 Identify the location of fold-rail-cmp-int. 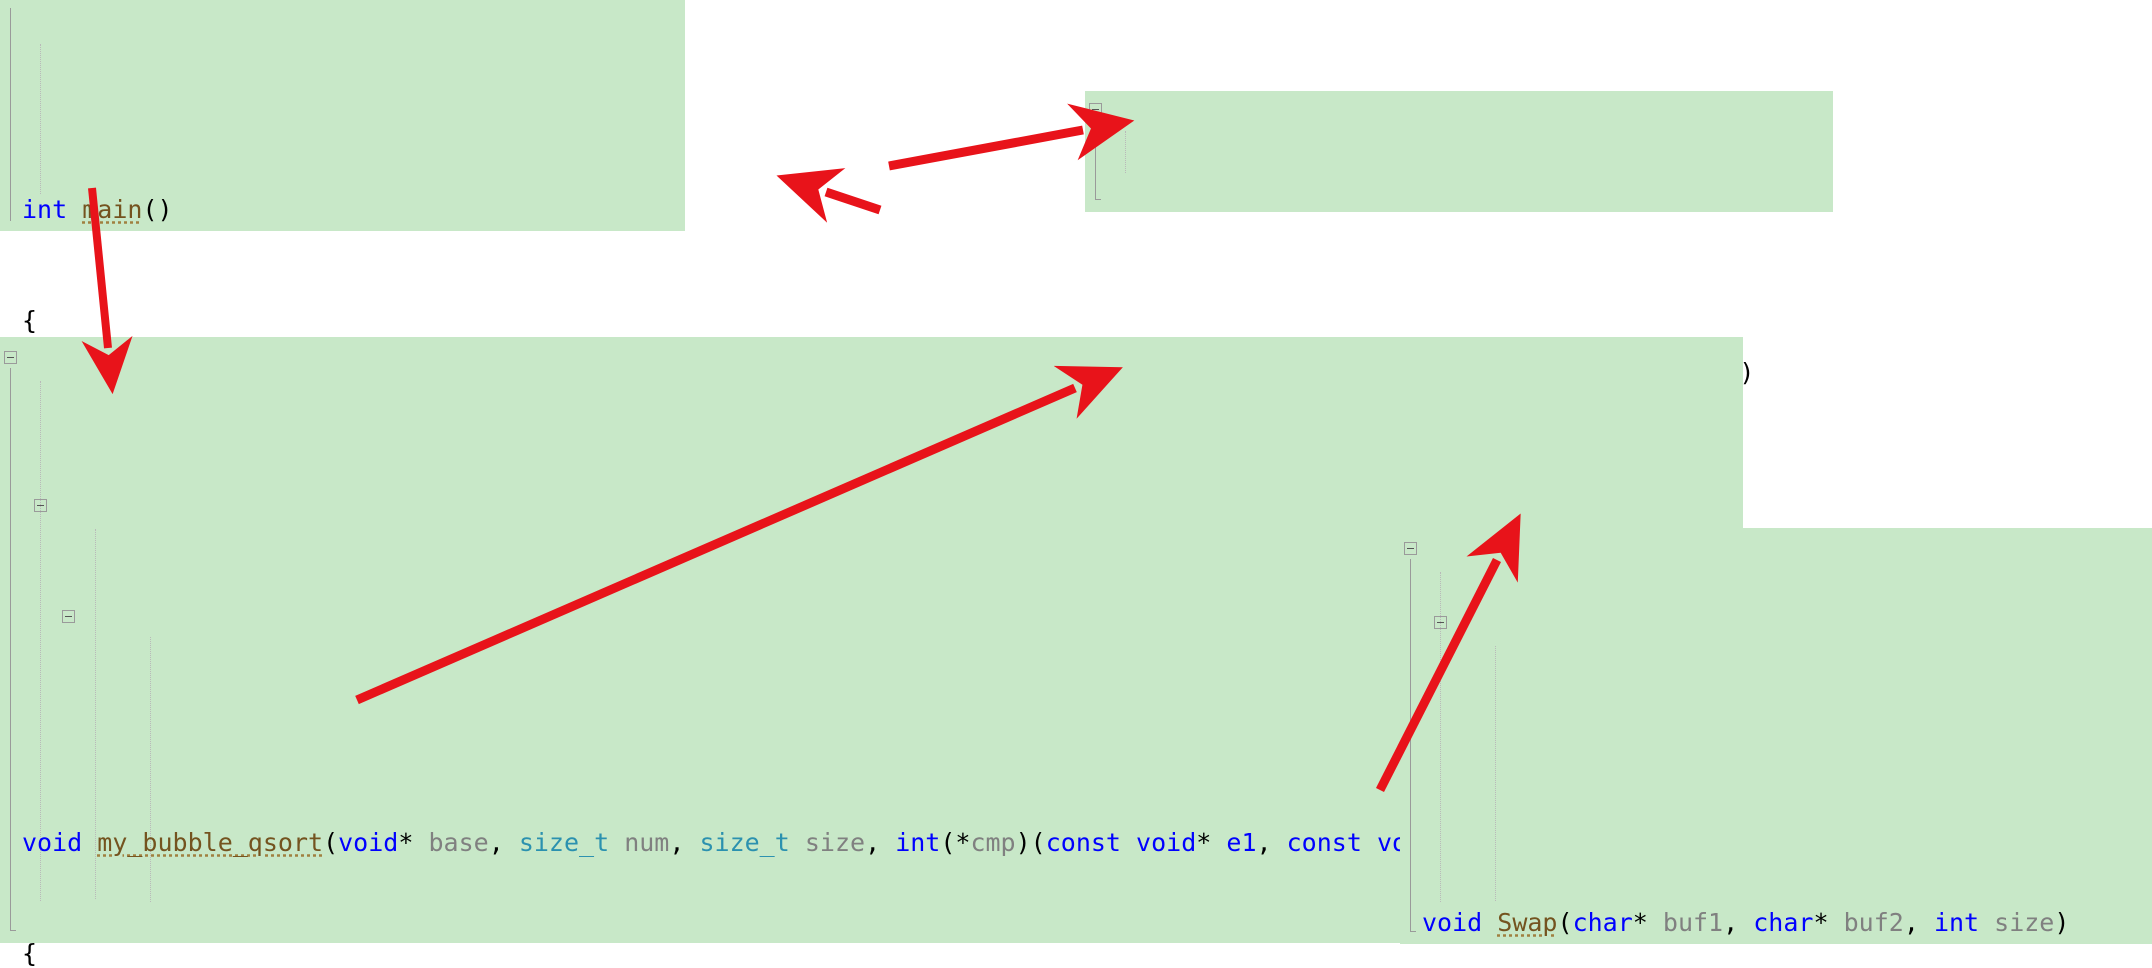
(1095, 160).